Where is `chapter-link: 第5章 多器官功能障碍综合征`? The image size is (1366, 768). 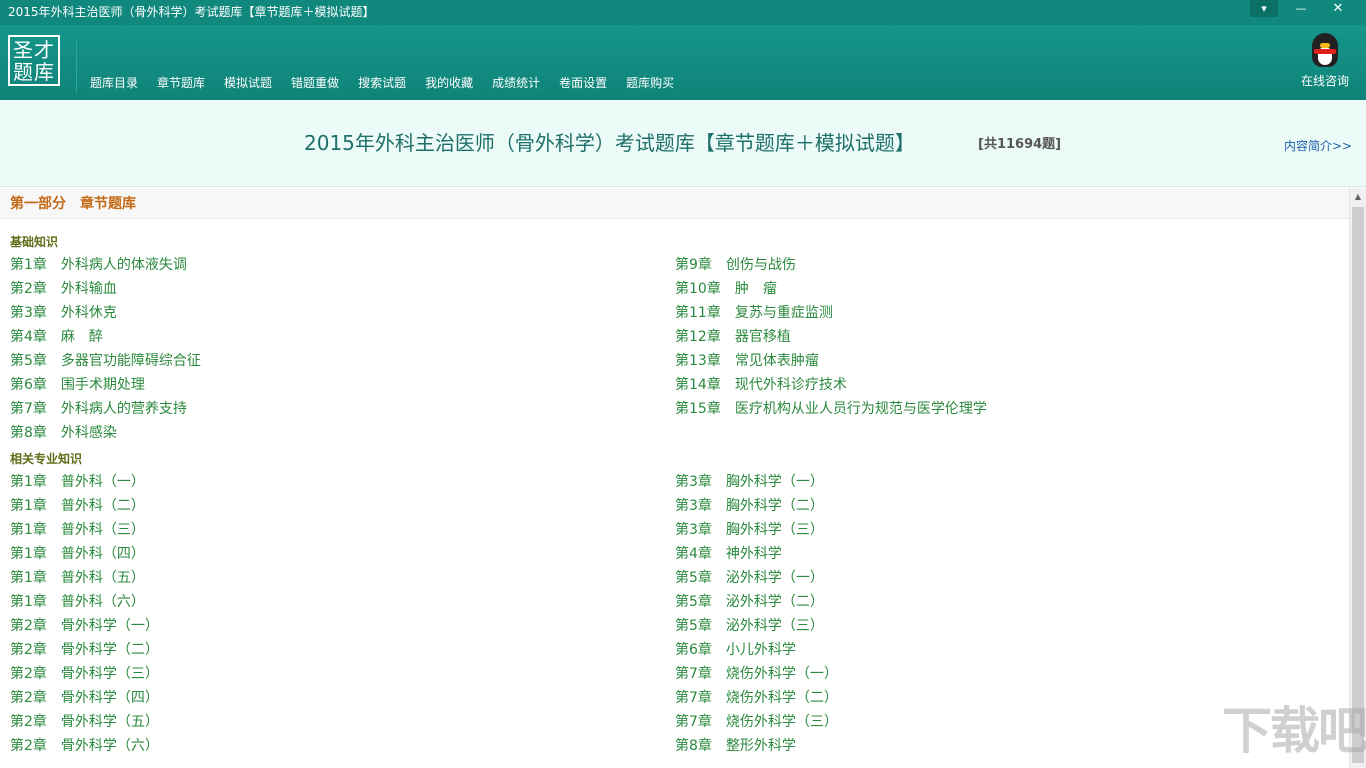
chapter-link: 第5章 多器官功能障碍综合征 is located at coordinates (105, 361).